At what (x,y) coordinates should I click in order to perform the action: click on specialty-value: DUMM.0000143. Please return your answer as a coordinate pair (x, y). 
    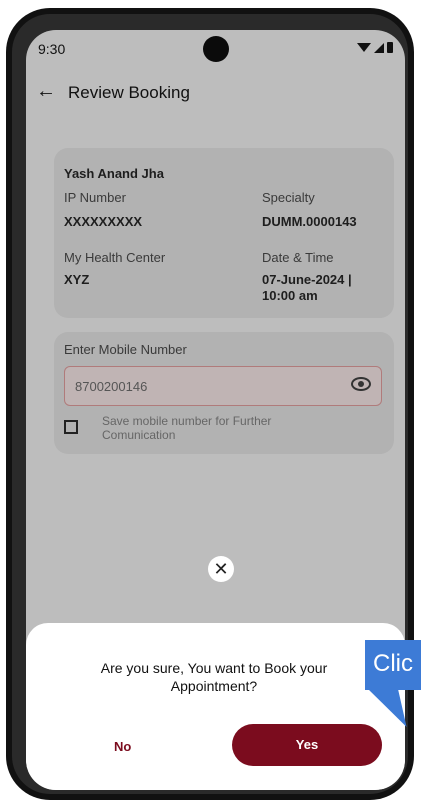
    Looking at the image, I should click on (309, 221).